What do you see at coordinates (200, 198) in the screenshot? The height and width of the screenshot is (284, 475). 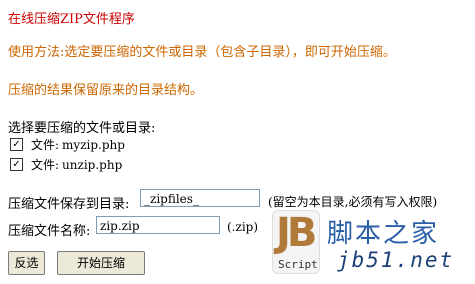 I see `save-dir-input: _zipfiles_` at bounding box center [200, 198].